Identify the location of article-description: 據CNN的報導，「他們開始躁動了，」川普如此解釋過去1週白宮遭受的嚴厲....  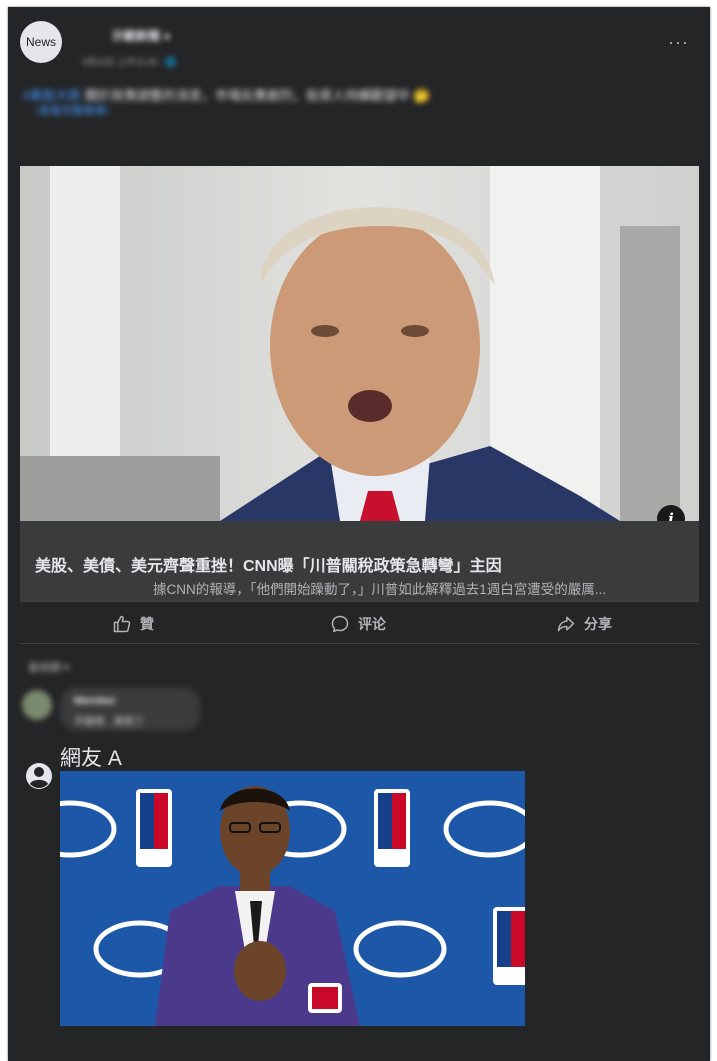
(380, 589).